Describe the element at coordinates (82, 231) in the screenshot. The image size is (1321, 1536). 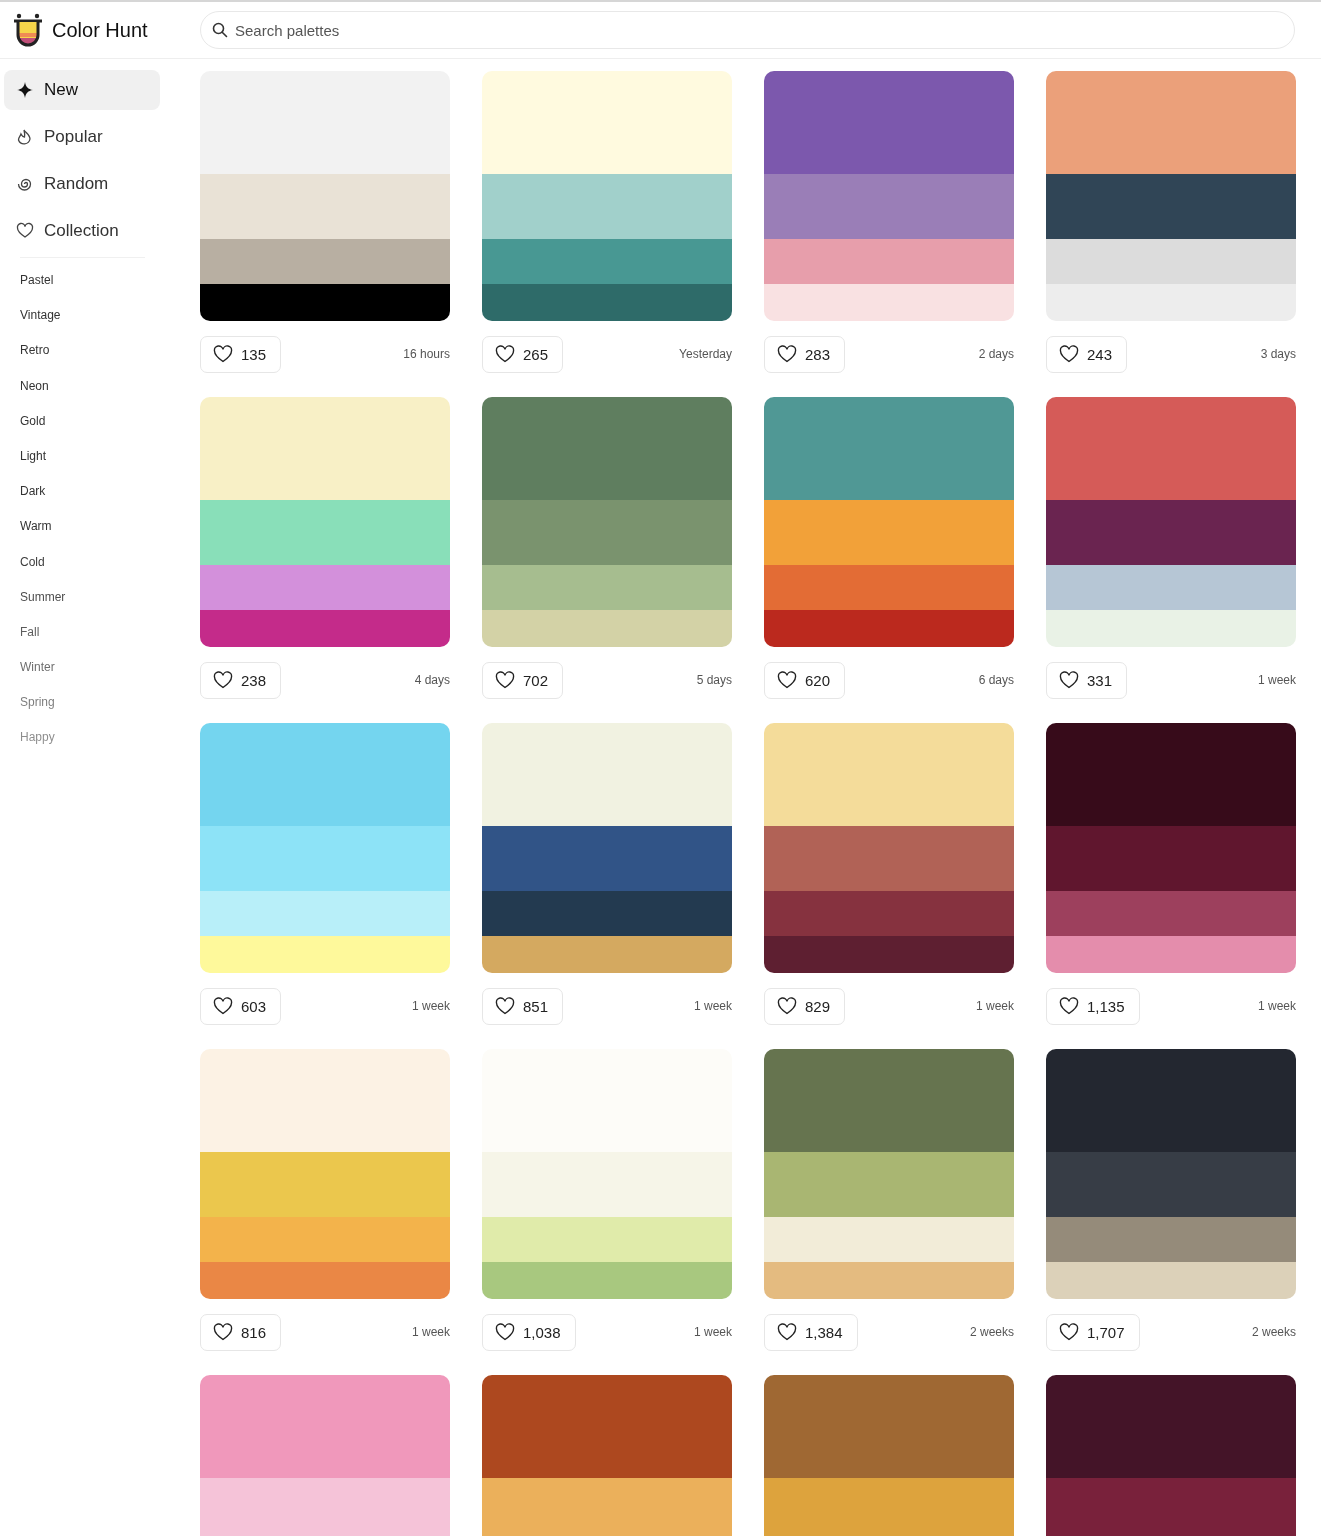
I see `nav-item: Collection` at that location.